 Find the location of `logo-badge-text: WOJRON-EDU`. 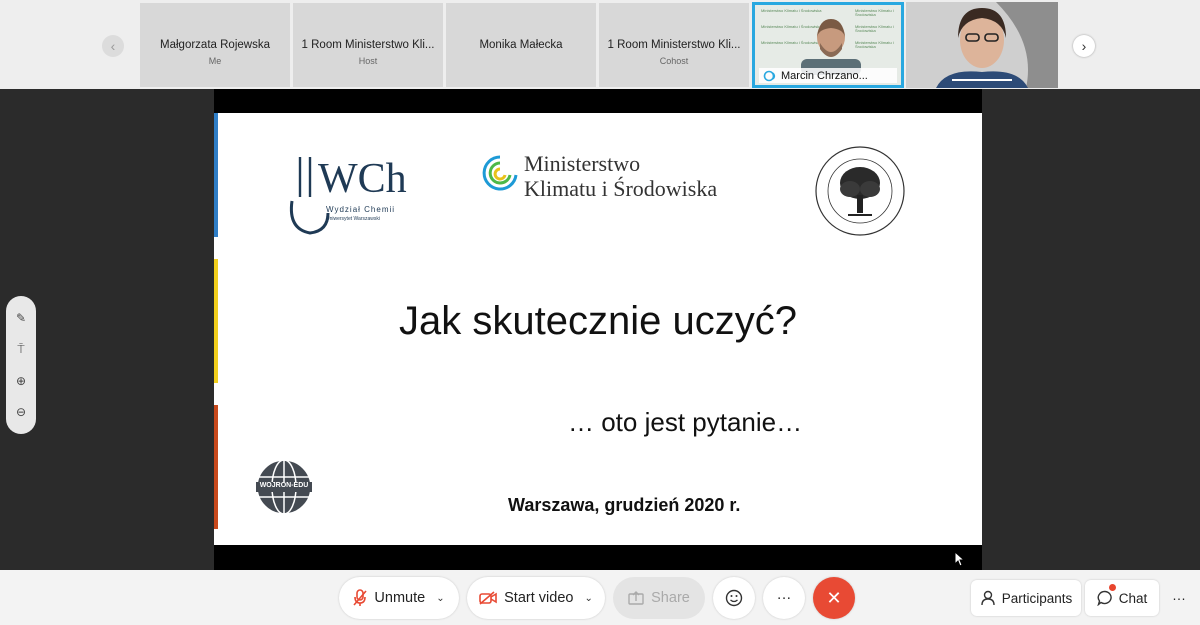

logo-badge-text: WOJRON-EDU is located at coordinates (284, 485).